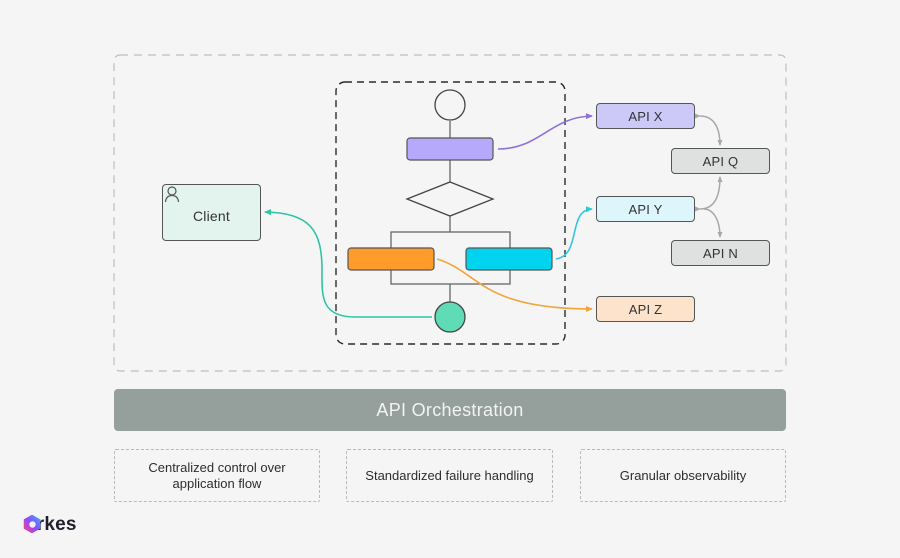 The height and width of the screenshot is (558, 900). What do you see at coordinates (450, 199) in the screenshot?
I see `decision-node` at bounding box center [450, 199].